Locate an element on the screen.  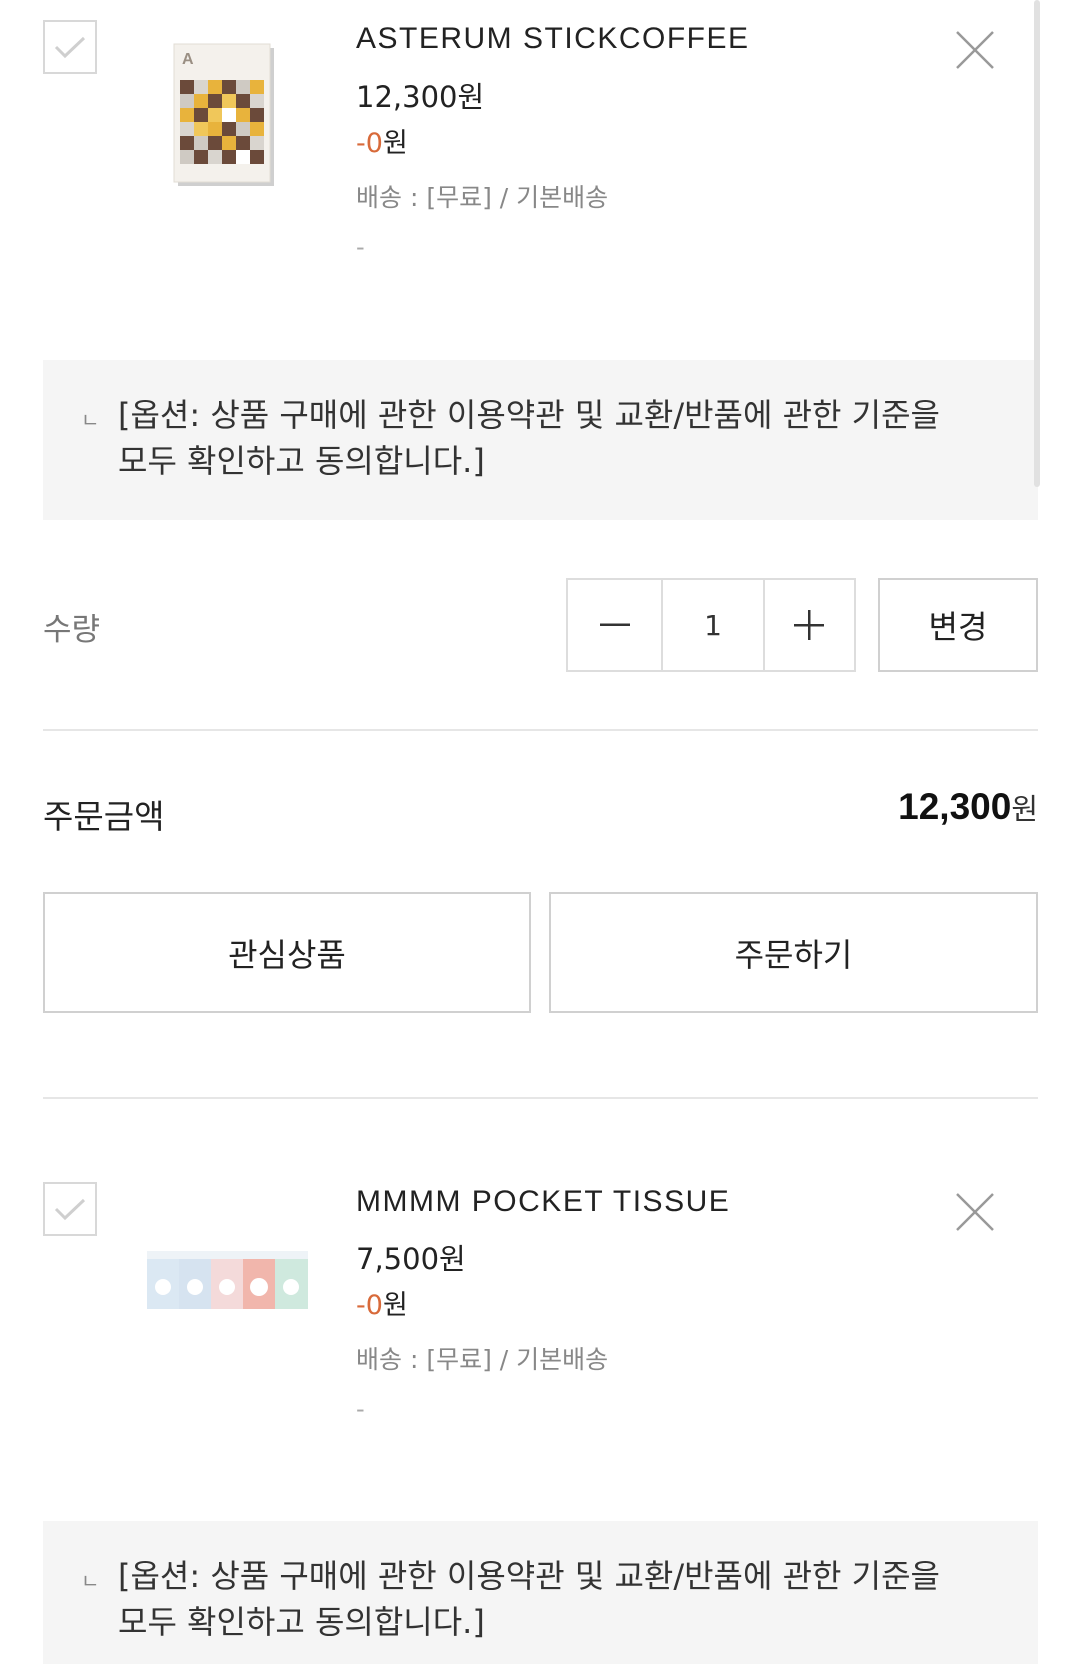
minus-icon is located at coordinates (614, 624).